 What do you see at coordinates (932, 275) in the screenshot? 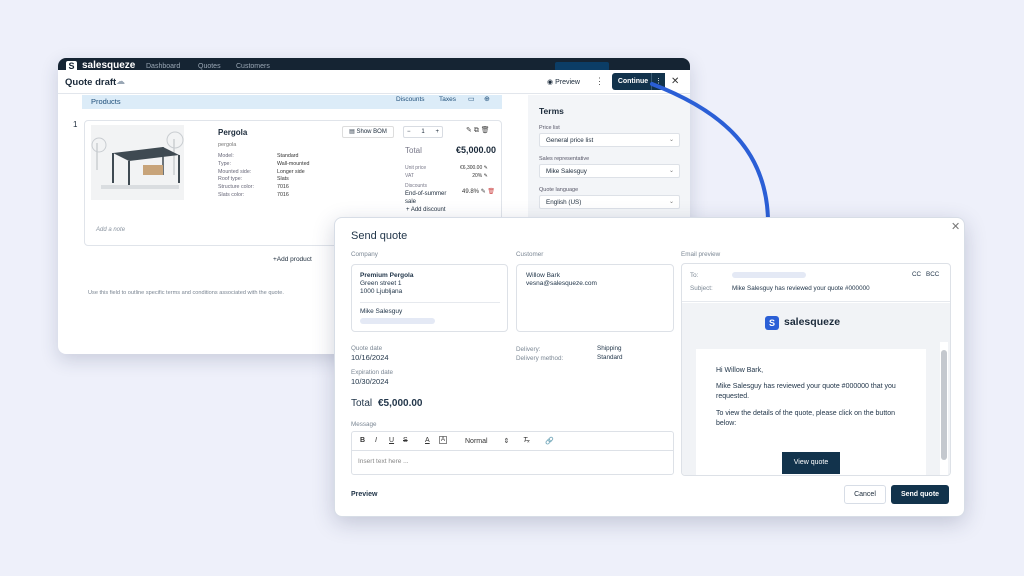
I see `bcc-button: BCC` at bounding box center [932, 275].